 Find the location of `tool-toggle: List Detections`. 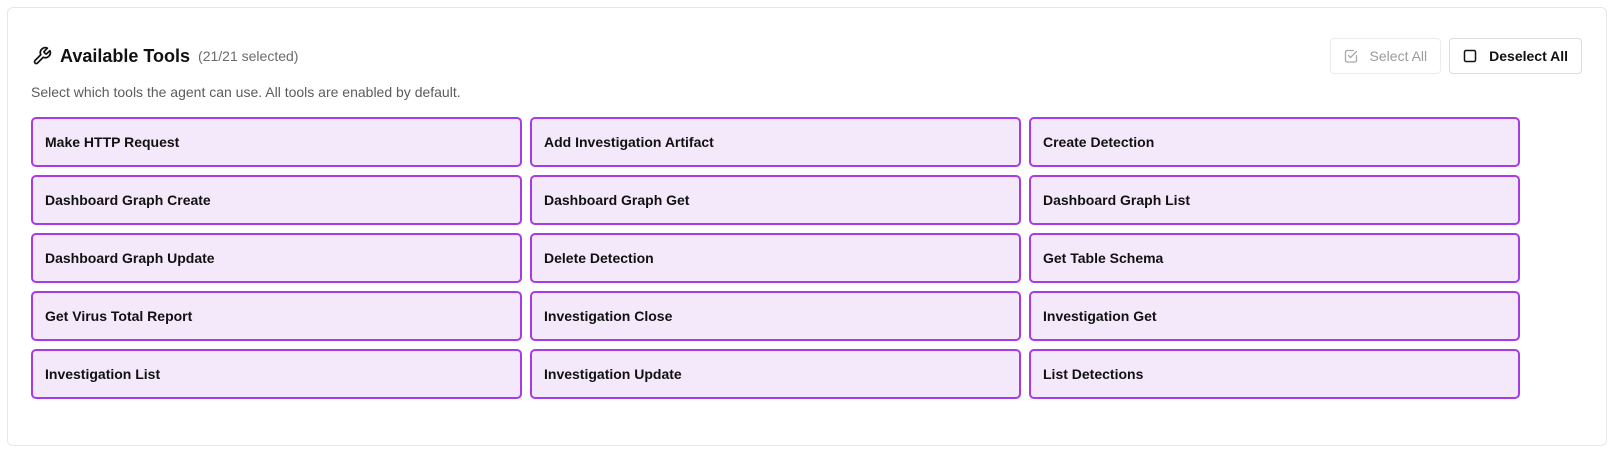

tool-toggle: List Detections is located at coordinates (1274, 374).